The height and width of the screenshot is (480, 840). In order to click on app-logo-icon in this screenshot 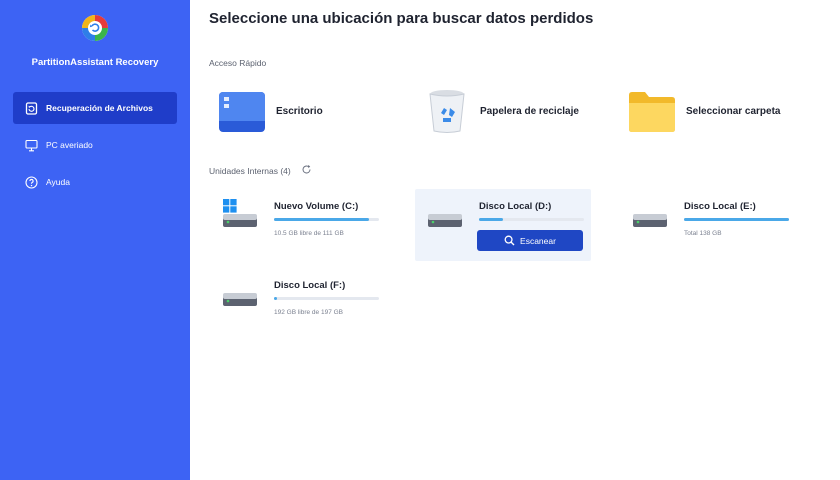, I will do `click(95, 28)`.